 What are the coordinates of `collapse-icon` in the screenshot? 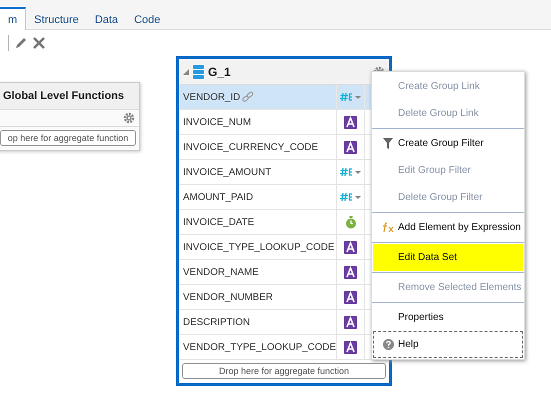 It's located at (186, 71).